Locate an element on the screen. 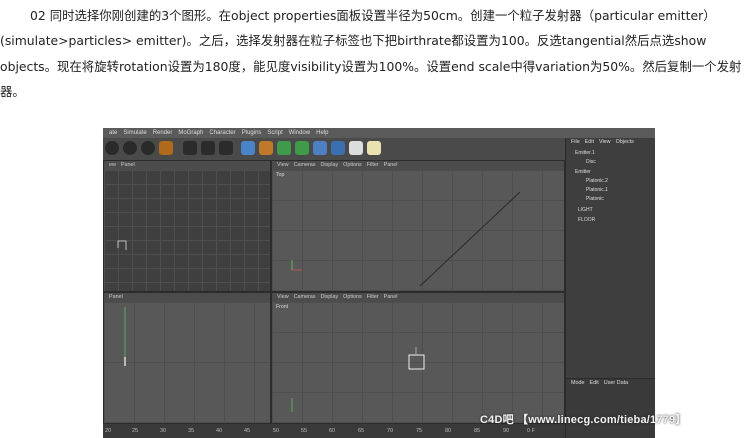 The width and height of the screenshot is (750, 438). axis-y-icon is located at coordinates (130, 148).